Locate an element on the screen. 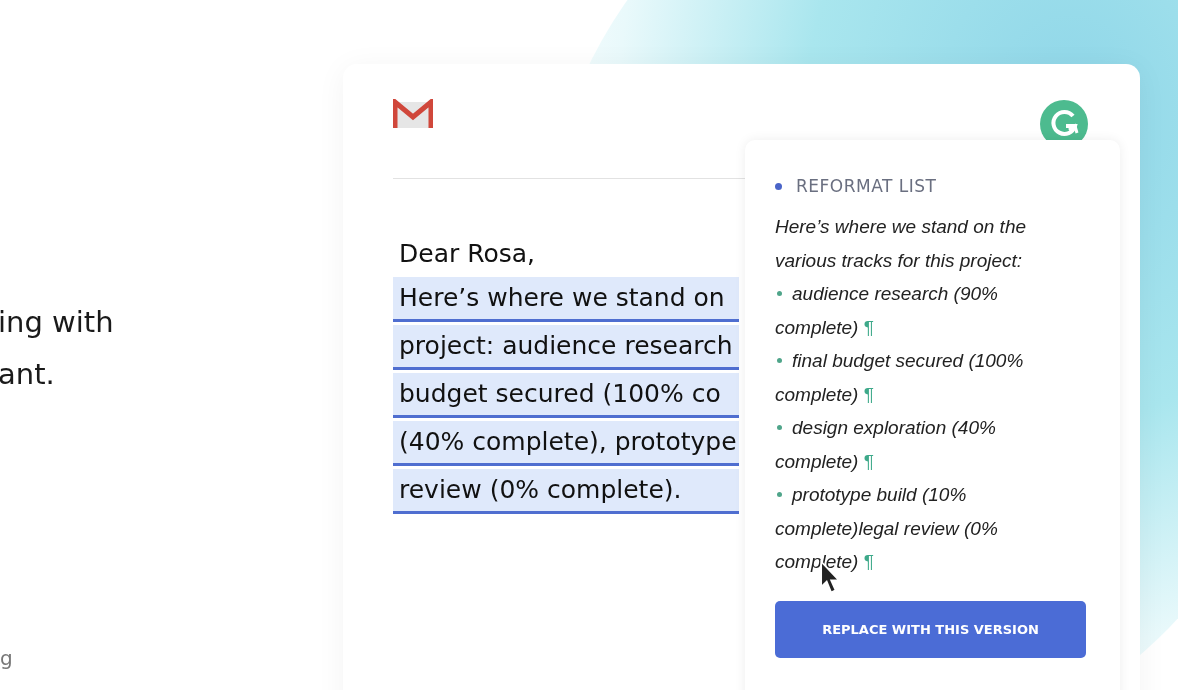 The image size is (1178, 690). highlighted-text: (40% complete), prototype is located at coordinates (566, 443).